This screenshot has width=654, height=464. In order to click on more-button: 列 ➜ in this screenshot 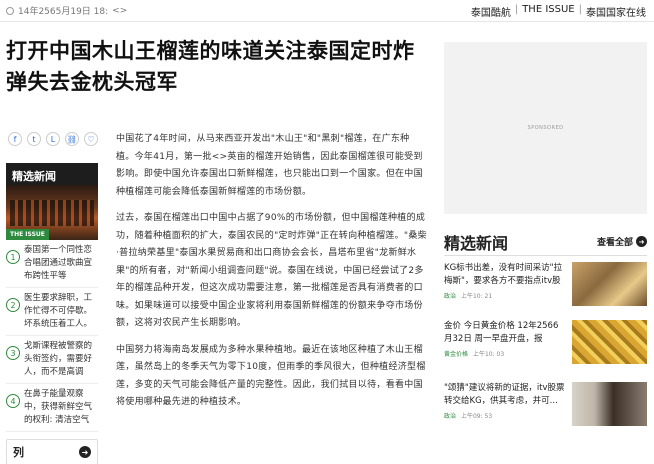, I will do `click(52, 451)`.